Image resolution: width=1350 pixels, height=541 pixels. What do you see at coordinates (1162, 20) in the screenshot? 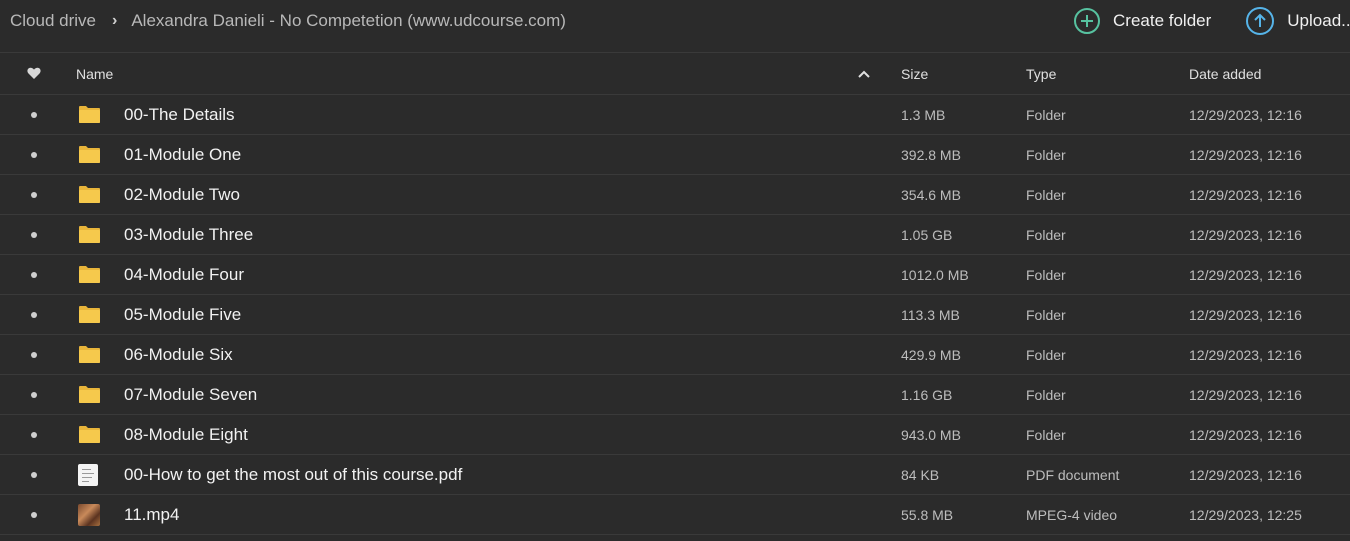
I see `create-folder-label: Create folder` at bounding box center [1162, 20].